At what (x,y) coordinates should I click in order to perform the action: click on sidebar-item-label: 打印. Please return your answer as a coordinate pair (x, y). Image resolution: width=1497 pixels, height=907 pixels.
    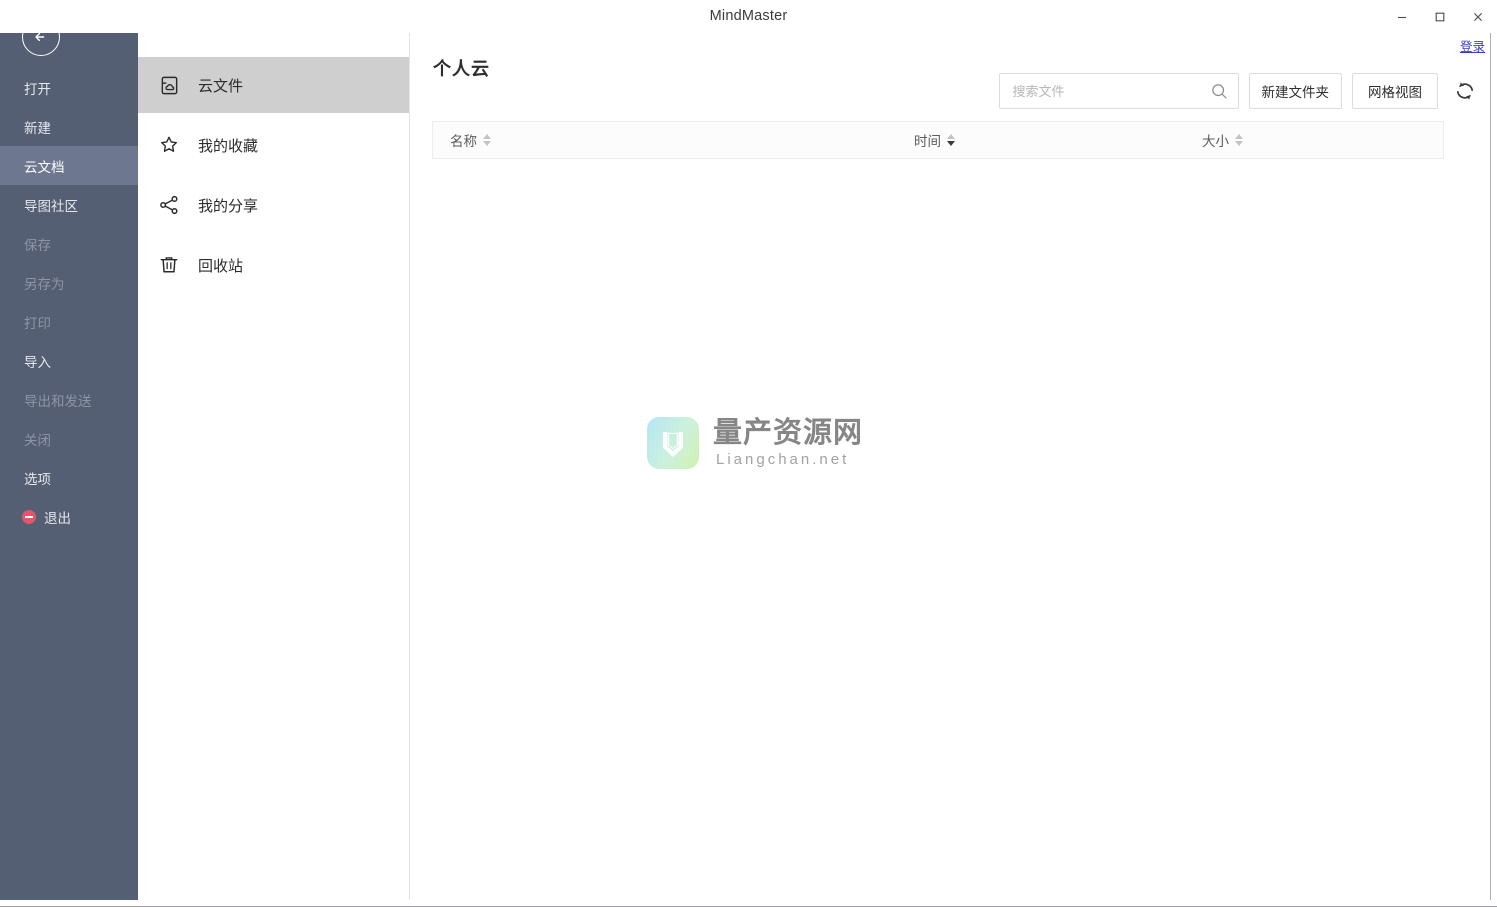
    Looking at the image, I should click on (37, 323).